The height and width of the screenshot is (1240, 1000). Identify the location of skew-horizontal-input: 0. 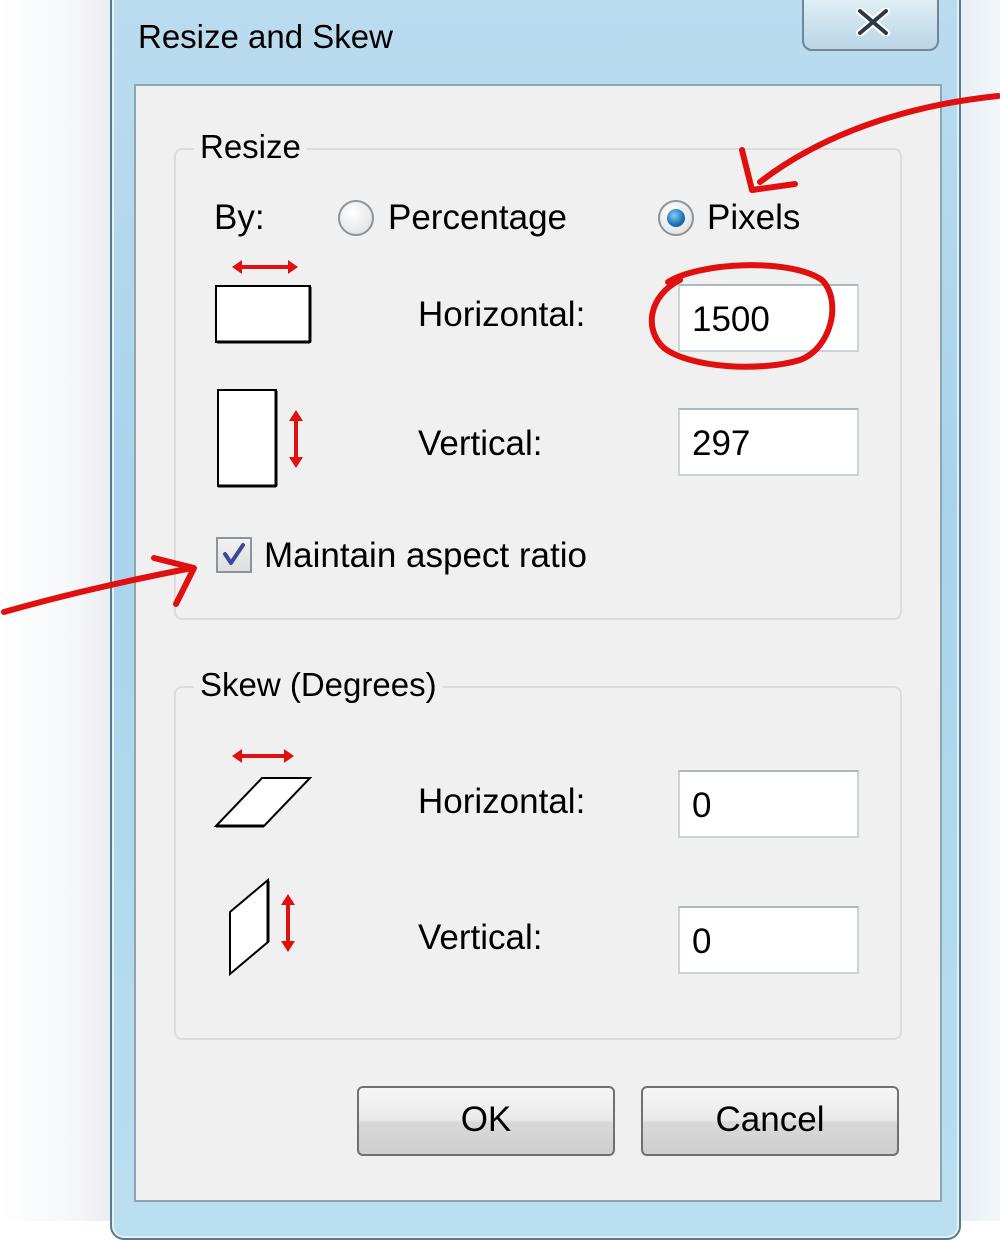
(768, 804).